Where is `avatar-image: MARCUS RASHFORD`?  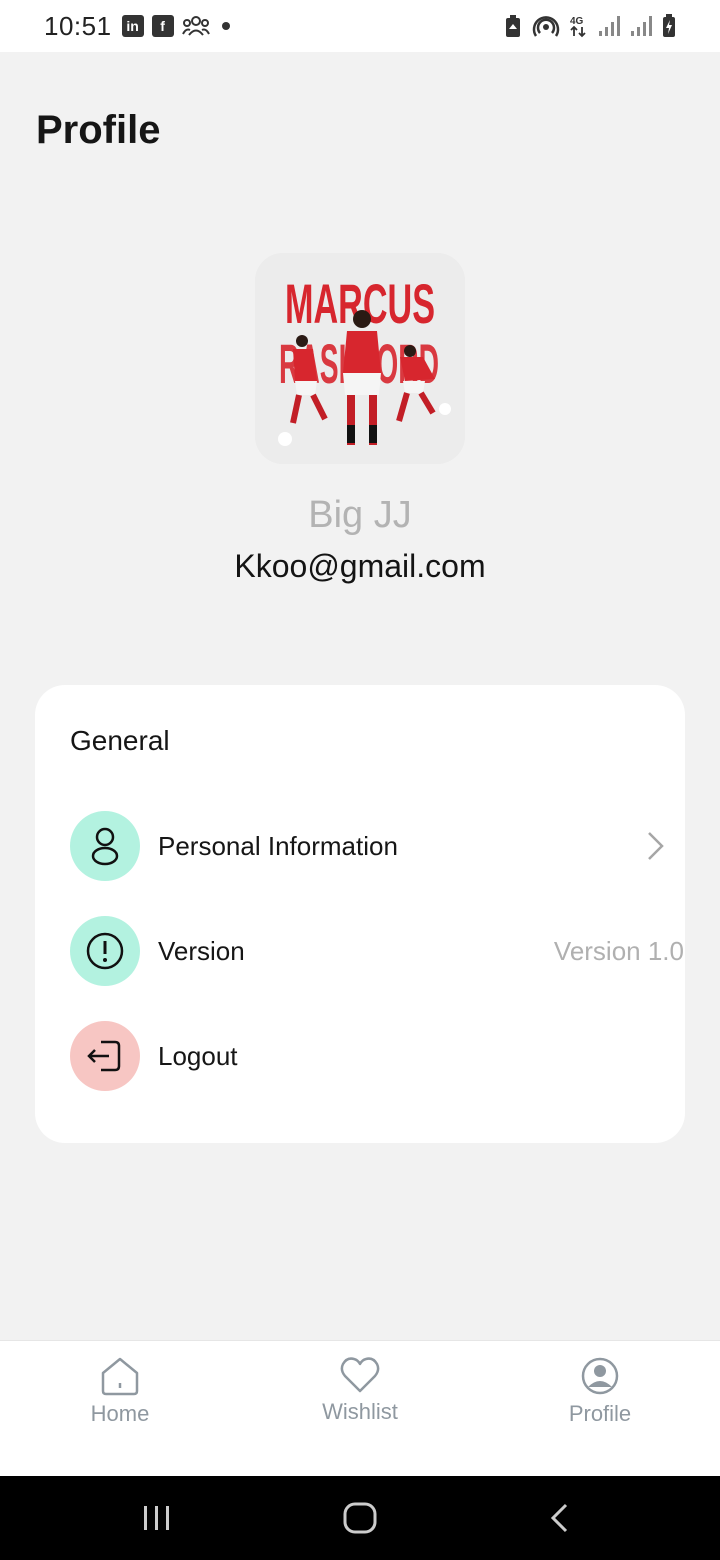
avatar-image: MARCUS RASHFORD is located at coordinates (360, 358).